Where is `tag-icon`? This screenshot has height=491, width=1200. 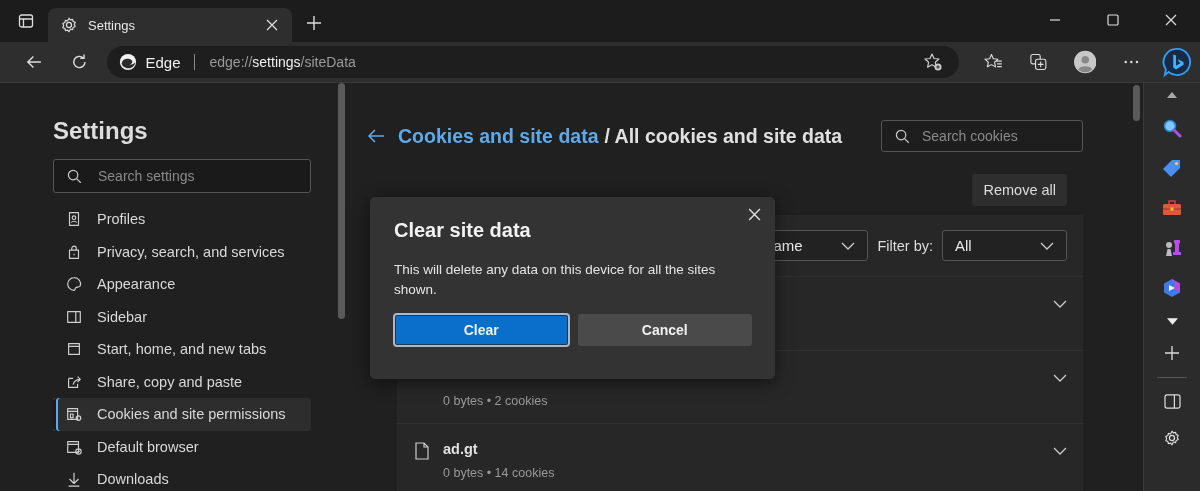 tag-icon is located at coordinates (1172, 168).